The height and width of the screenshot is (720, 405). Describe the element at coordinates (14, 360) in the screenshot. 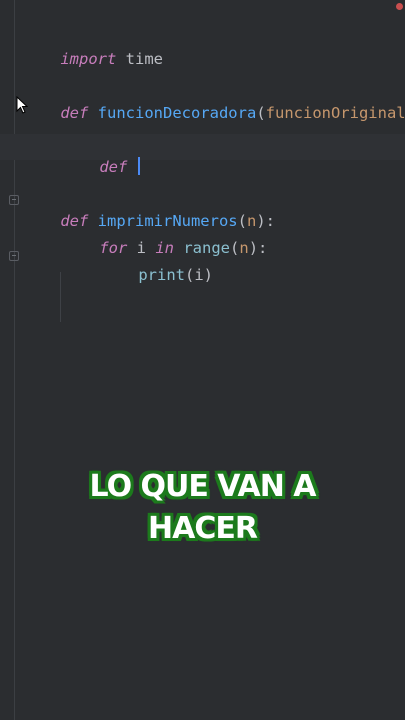

I see `gutter-divider` at that location.